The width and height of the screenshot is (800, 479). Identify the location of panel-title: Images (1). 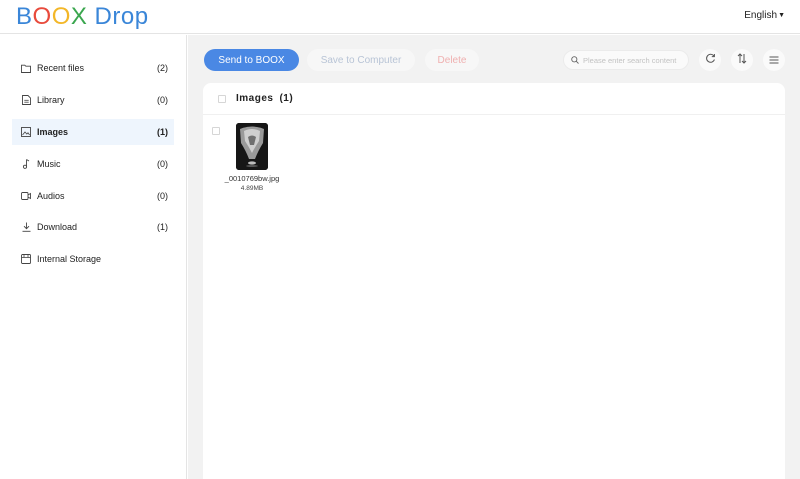
(264, 98).